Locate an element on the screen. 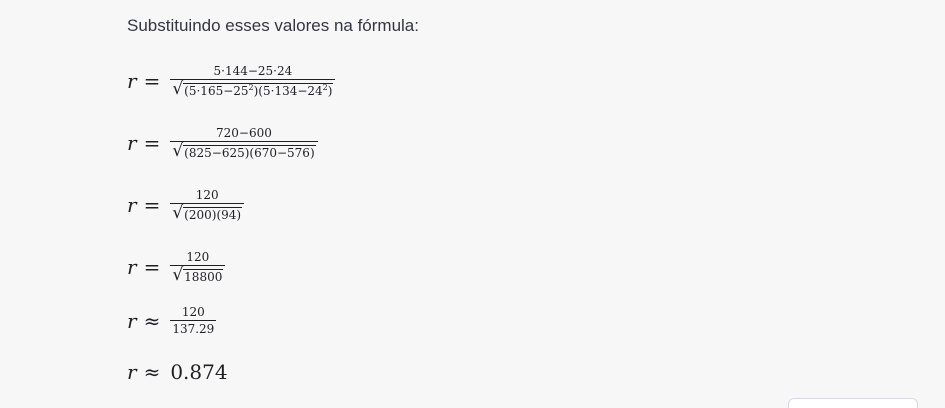  equation-5: r ≈ 120 137.29 is located at coordinates (172, 320).